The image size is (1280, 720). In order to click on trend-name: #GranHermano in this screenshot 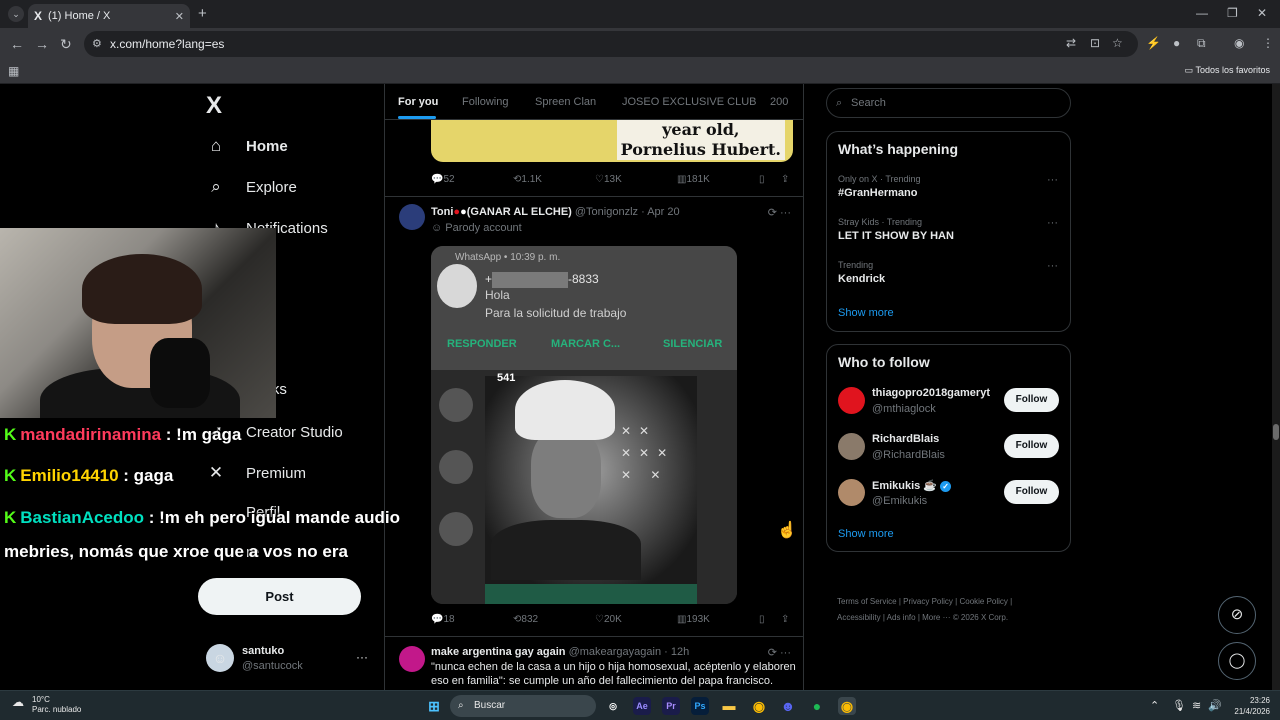, I will do `click(877, 193)`.